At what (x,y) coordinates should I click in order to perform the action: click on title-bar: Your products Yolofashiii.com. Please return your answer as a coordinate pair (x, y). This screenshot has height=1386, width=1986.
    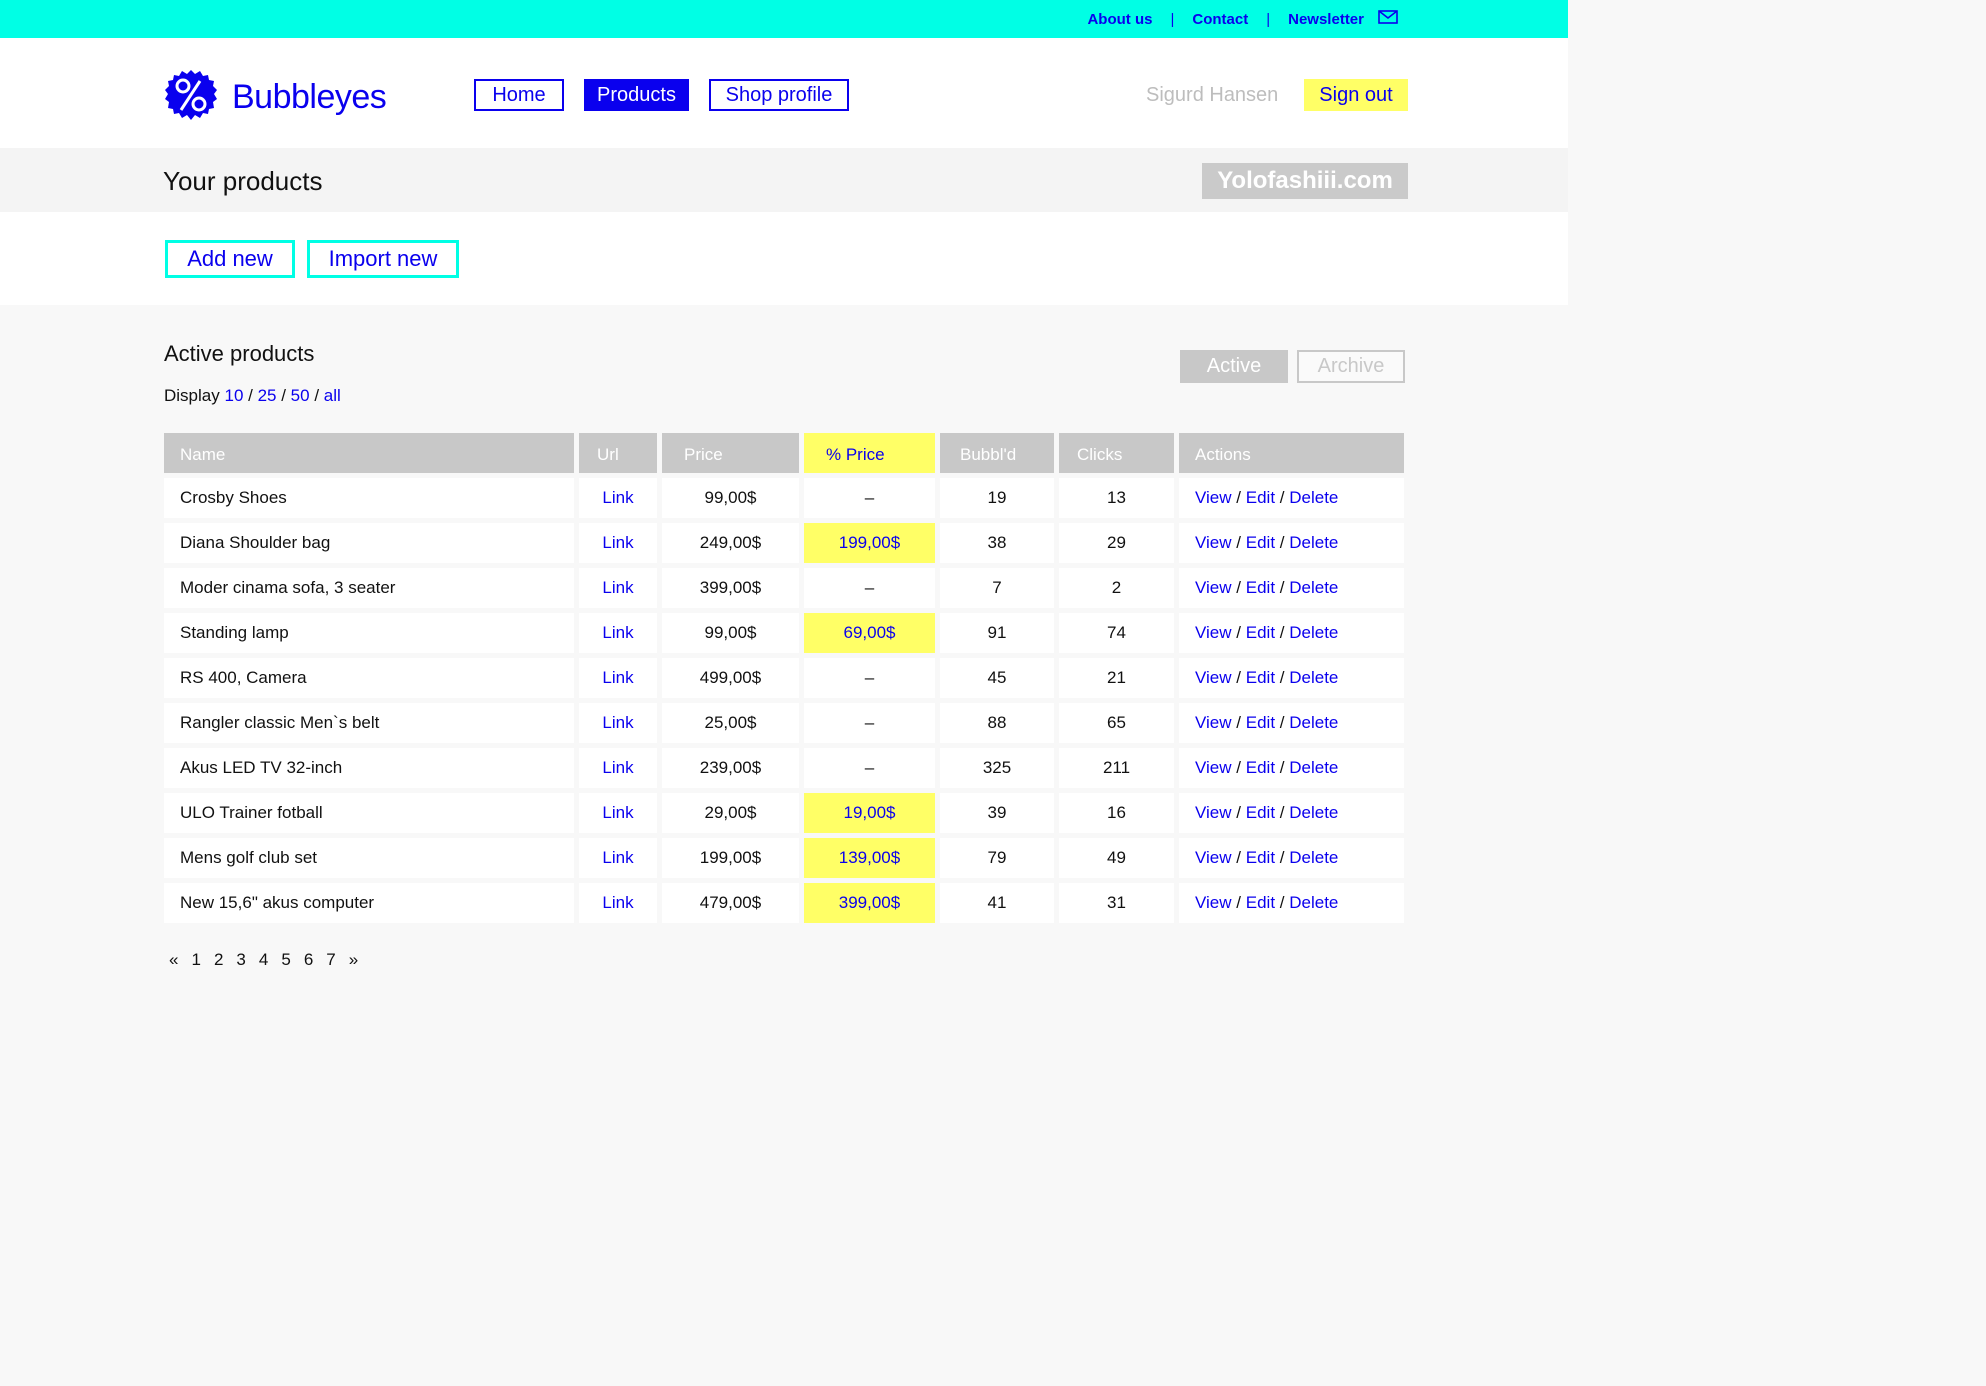
    Looking at the image, I should click on (784, 180).